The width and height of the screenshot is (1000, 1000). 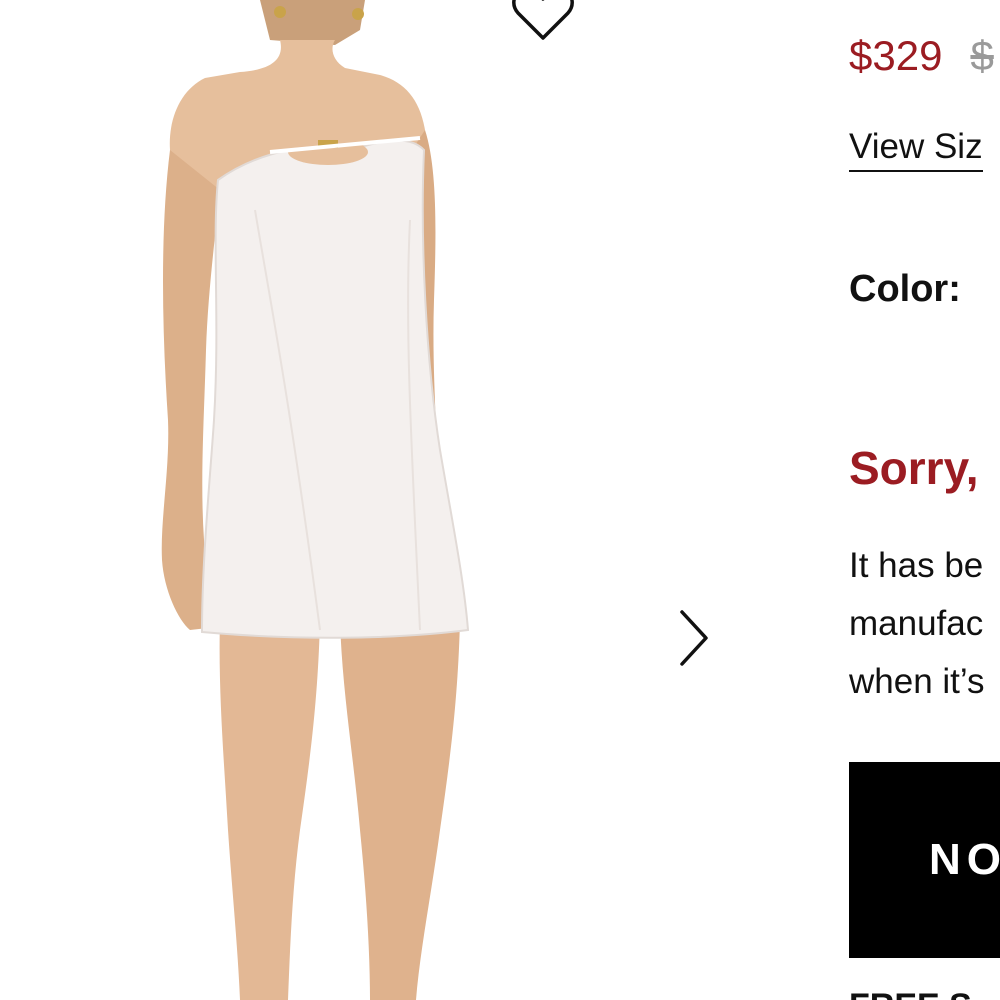 I want to click on message-line: when it’s, so click(x=917, y=681).